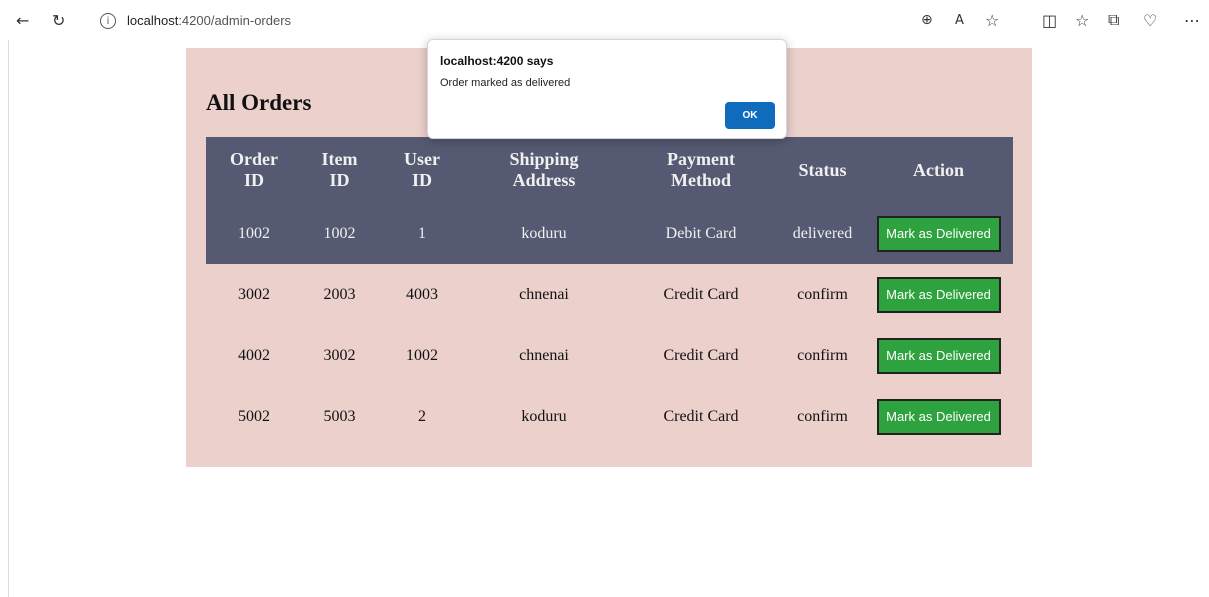 Image resolution: width=1209 pixels, height=597 pixels. Describe the element at coordinates (750, 115) in the screenshot. I see `ok-button: OK` at that location.